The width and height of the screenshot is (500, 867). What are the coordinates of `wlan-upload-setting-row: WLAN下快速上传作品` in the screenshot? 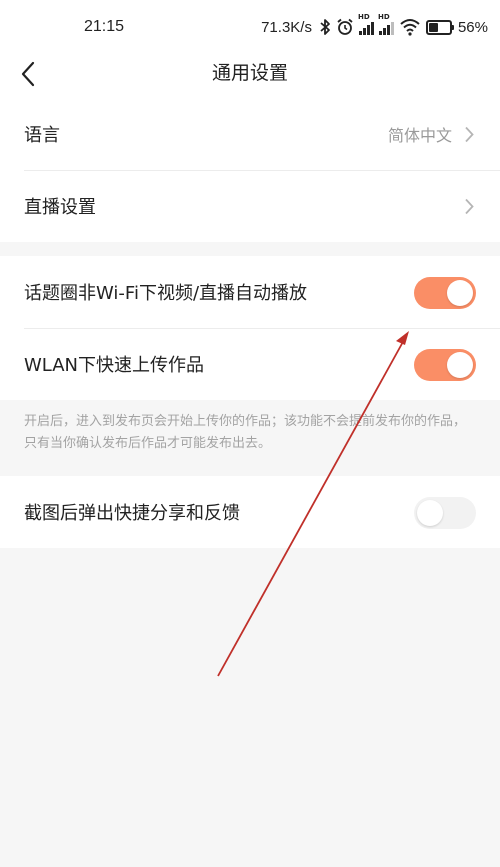 It's located at (250, 364).